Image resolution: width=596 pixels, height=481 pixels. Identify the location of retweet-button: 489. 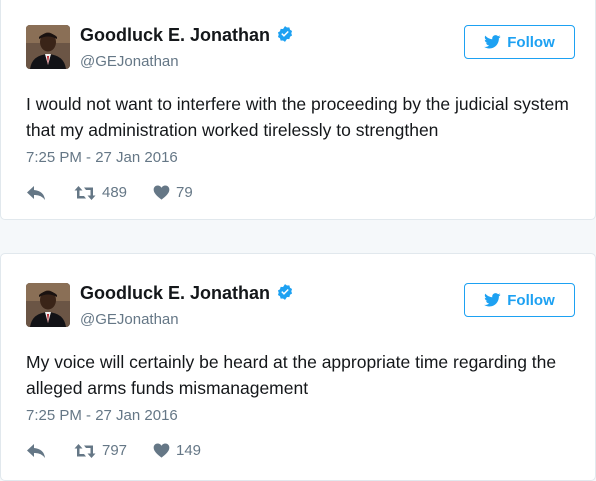
(113, 192).